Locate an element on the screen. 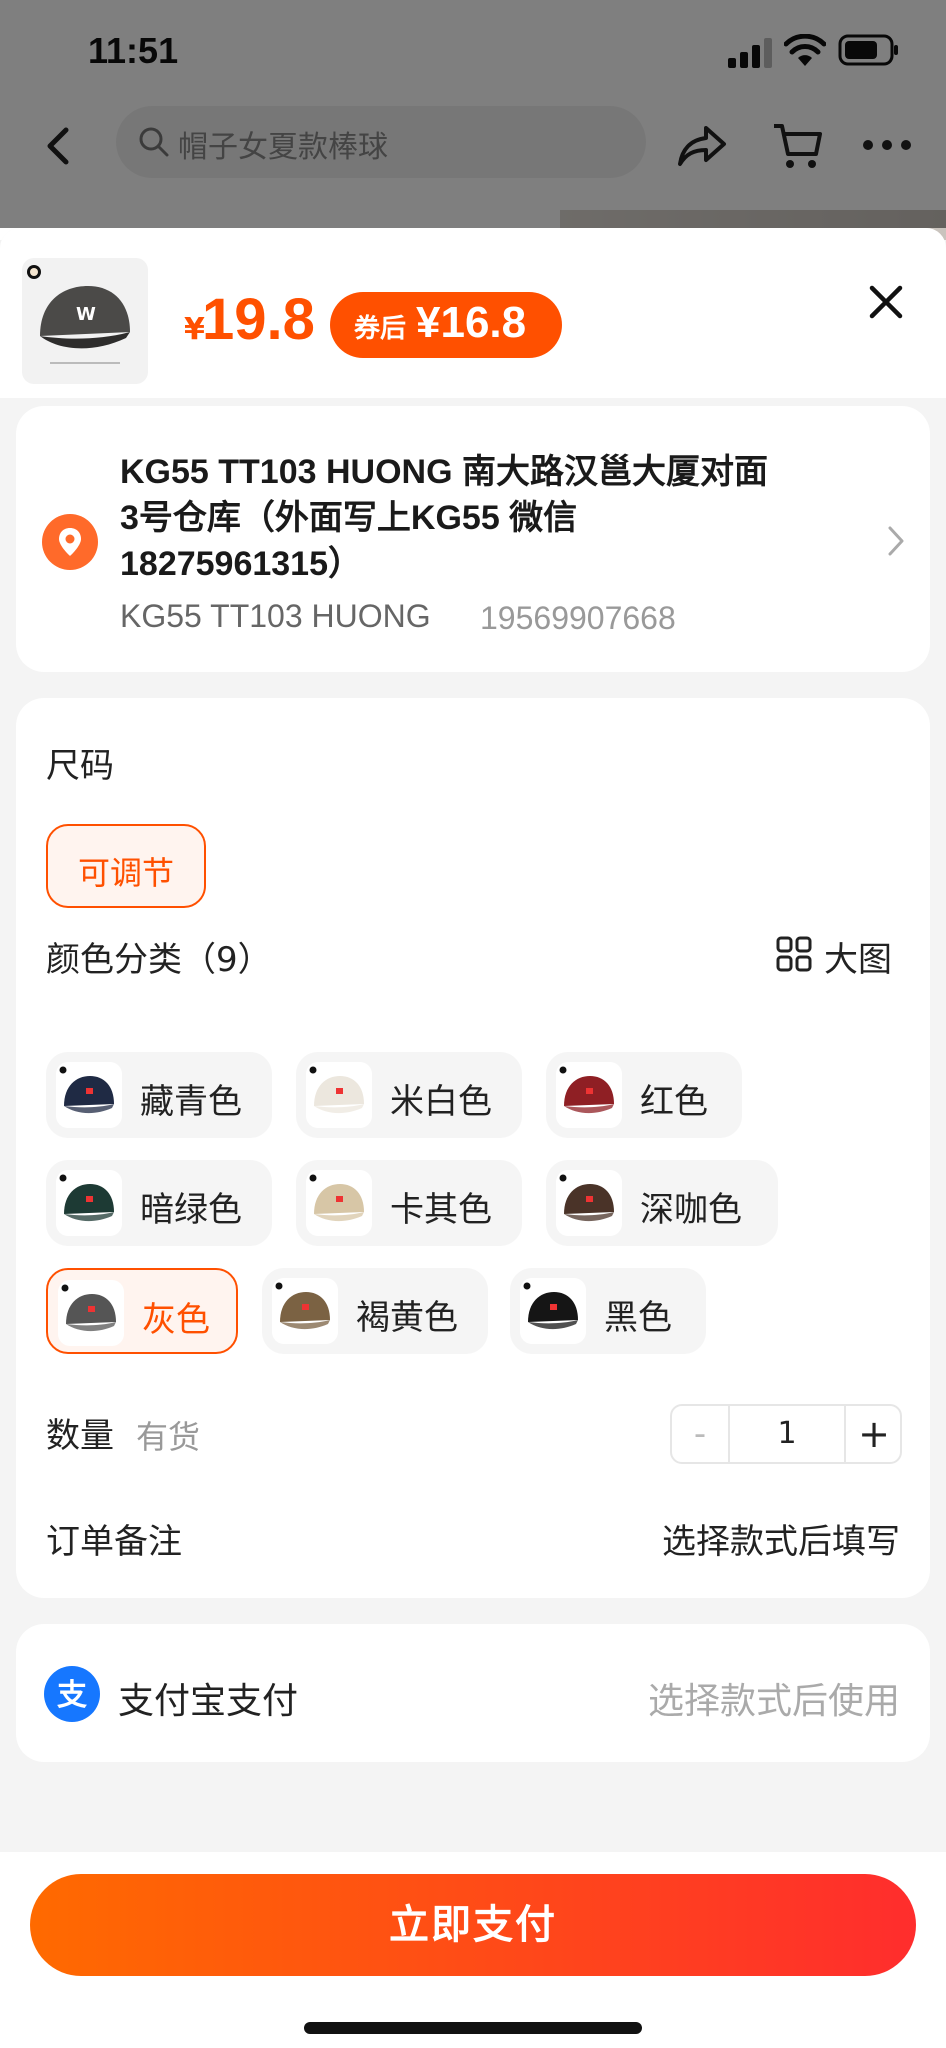 The width and height of the screenshot is (946, 2048). cap-image-icon: W is located at coordinates (78, 314).